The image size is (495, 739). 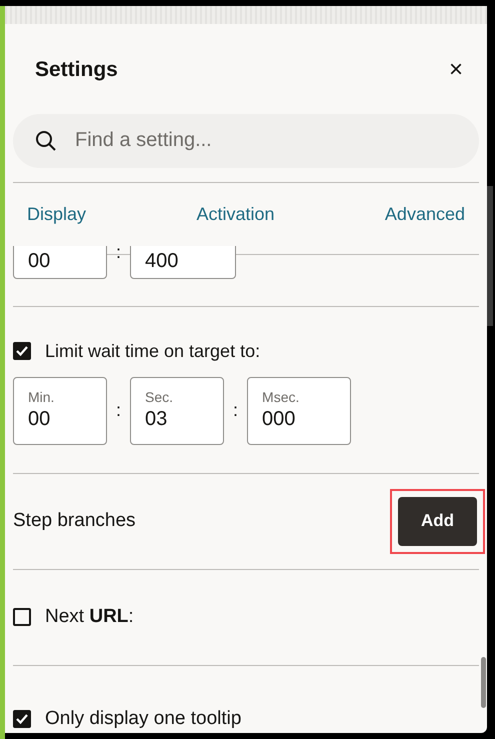 I want to click on tab: Display, so click(x=56, y=214).